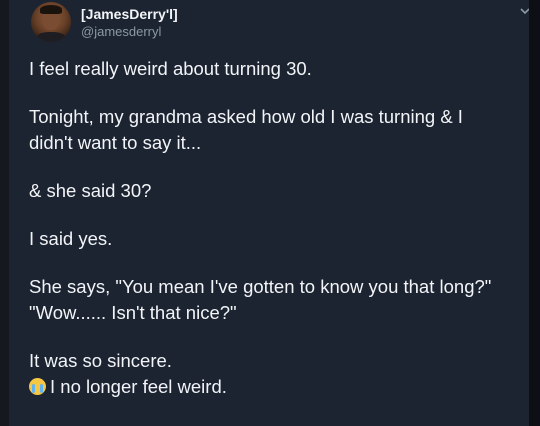 The image size is (540, 426). Describe the element at coordinates (51, 22) in the screenshot. I see `avatar` at that location.